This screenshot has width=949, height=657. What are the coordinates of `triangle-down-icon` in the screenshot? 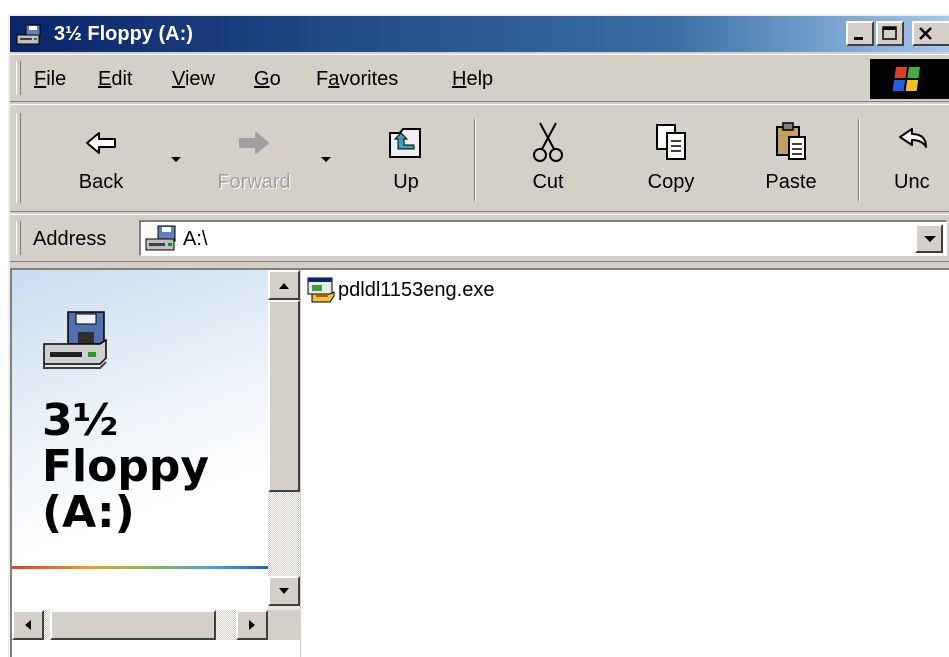 It's located at (284, 591).